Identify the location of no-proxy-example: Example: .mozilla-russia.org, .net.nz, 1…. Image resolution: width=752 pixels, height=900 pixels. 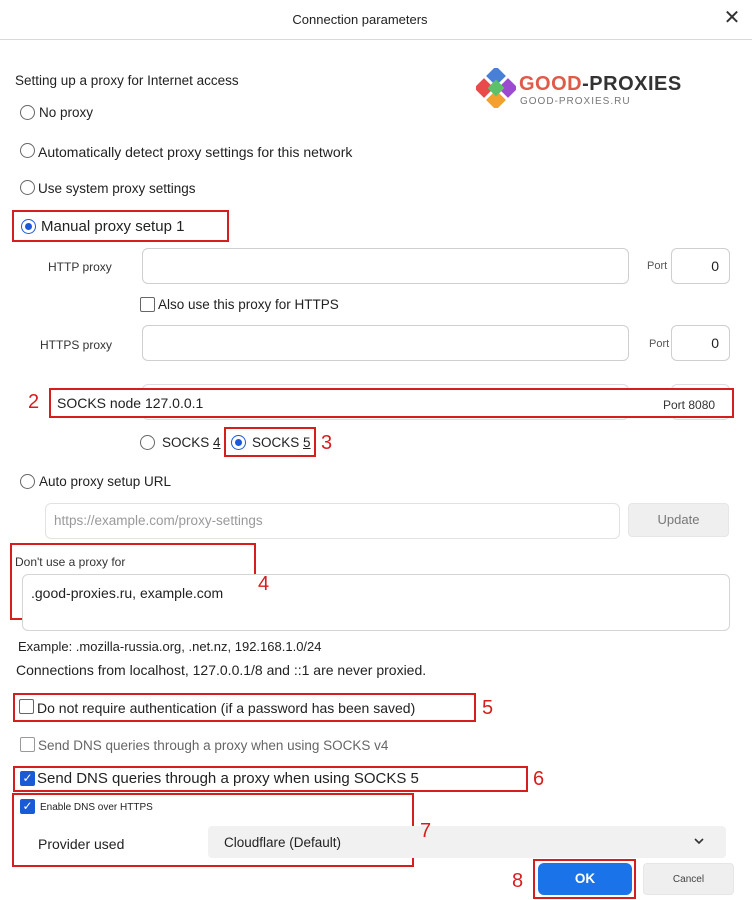
(170, 646).